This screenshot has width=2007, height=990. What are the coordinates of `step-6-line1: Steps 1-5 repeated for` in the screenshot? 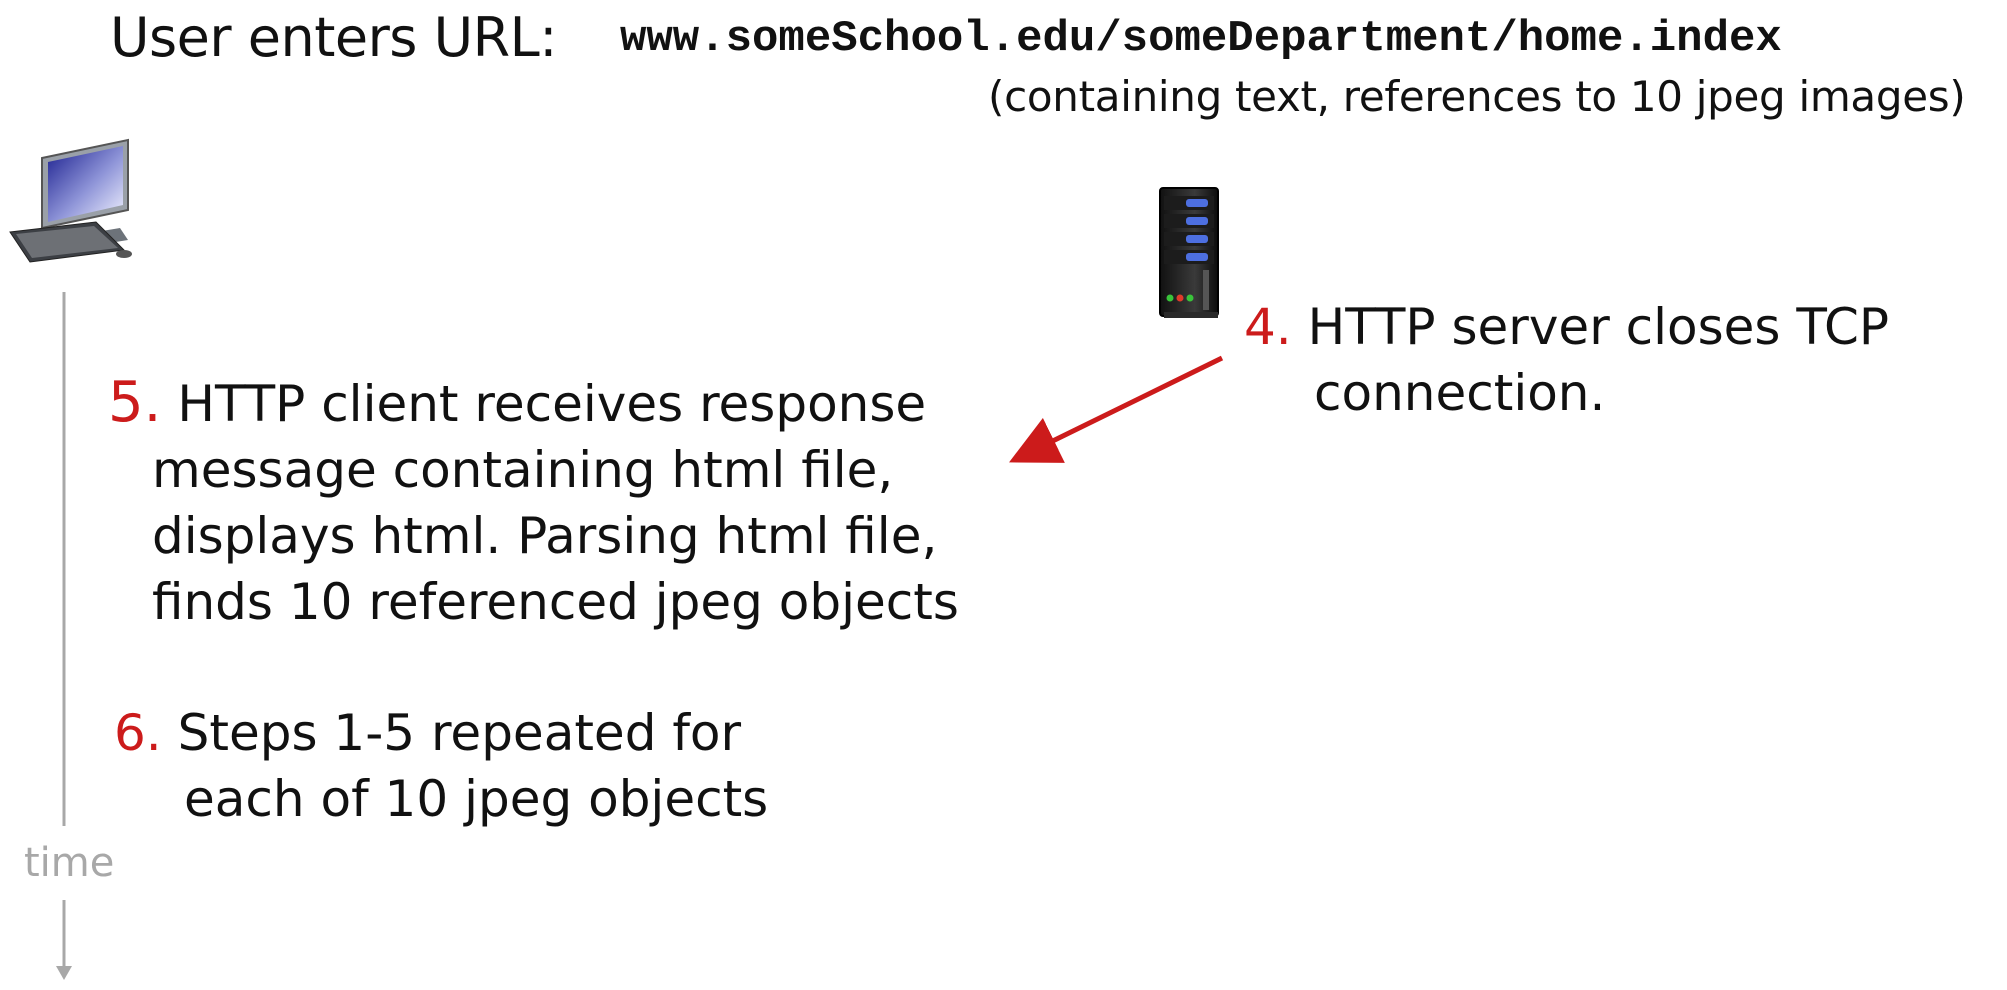 It's located at (459, 733).